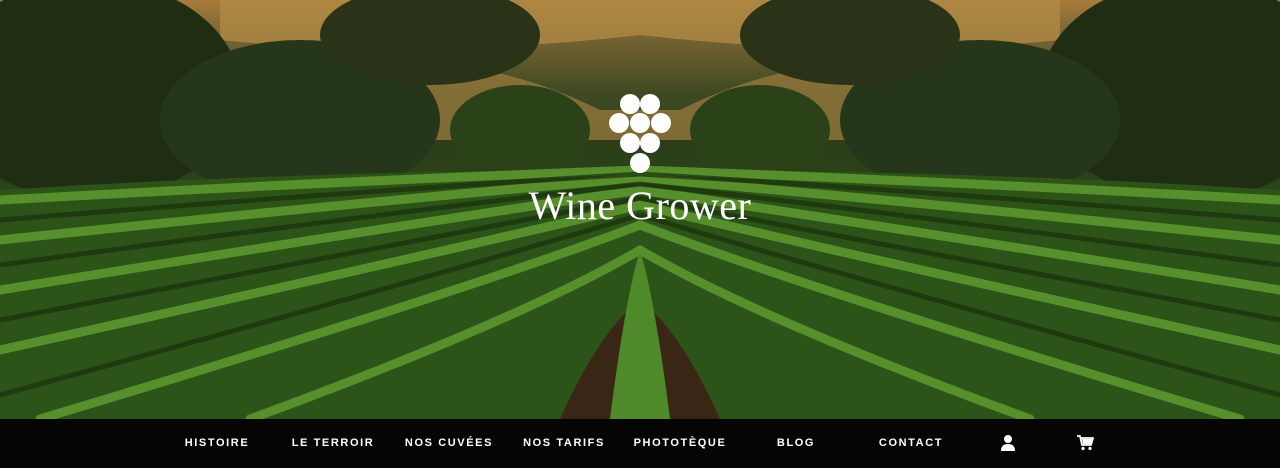 The height and width of the screenshot is (468, 1280). I want to click on nav-item-nos-tarifs: NOS TARIFS, so click(564, 443).